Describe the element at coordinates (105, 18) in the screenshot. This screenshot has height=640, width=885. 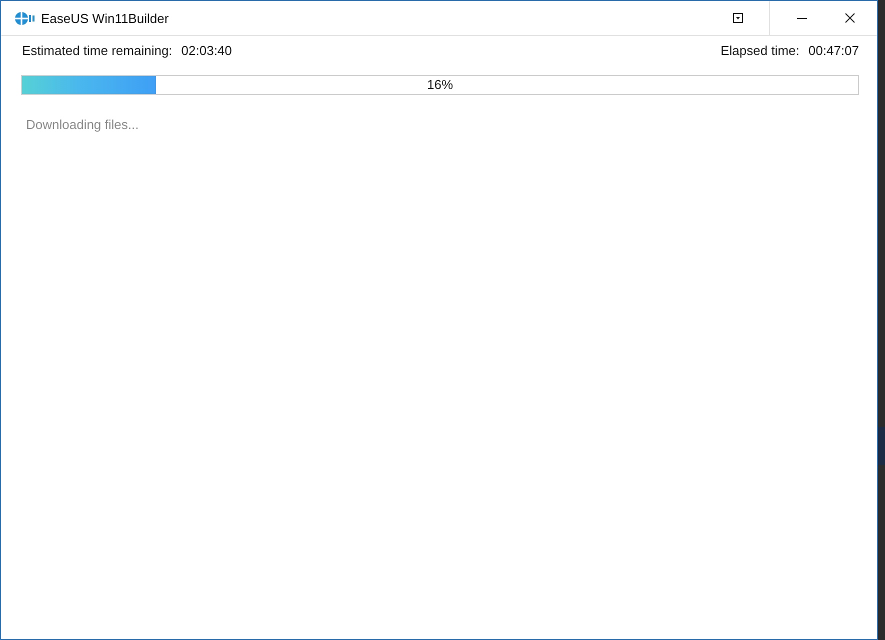
I see `window-title: EaseUS Win11Builder` at that location.